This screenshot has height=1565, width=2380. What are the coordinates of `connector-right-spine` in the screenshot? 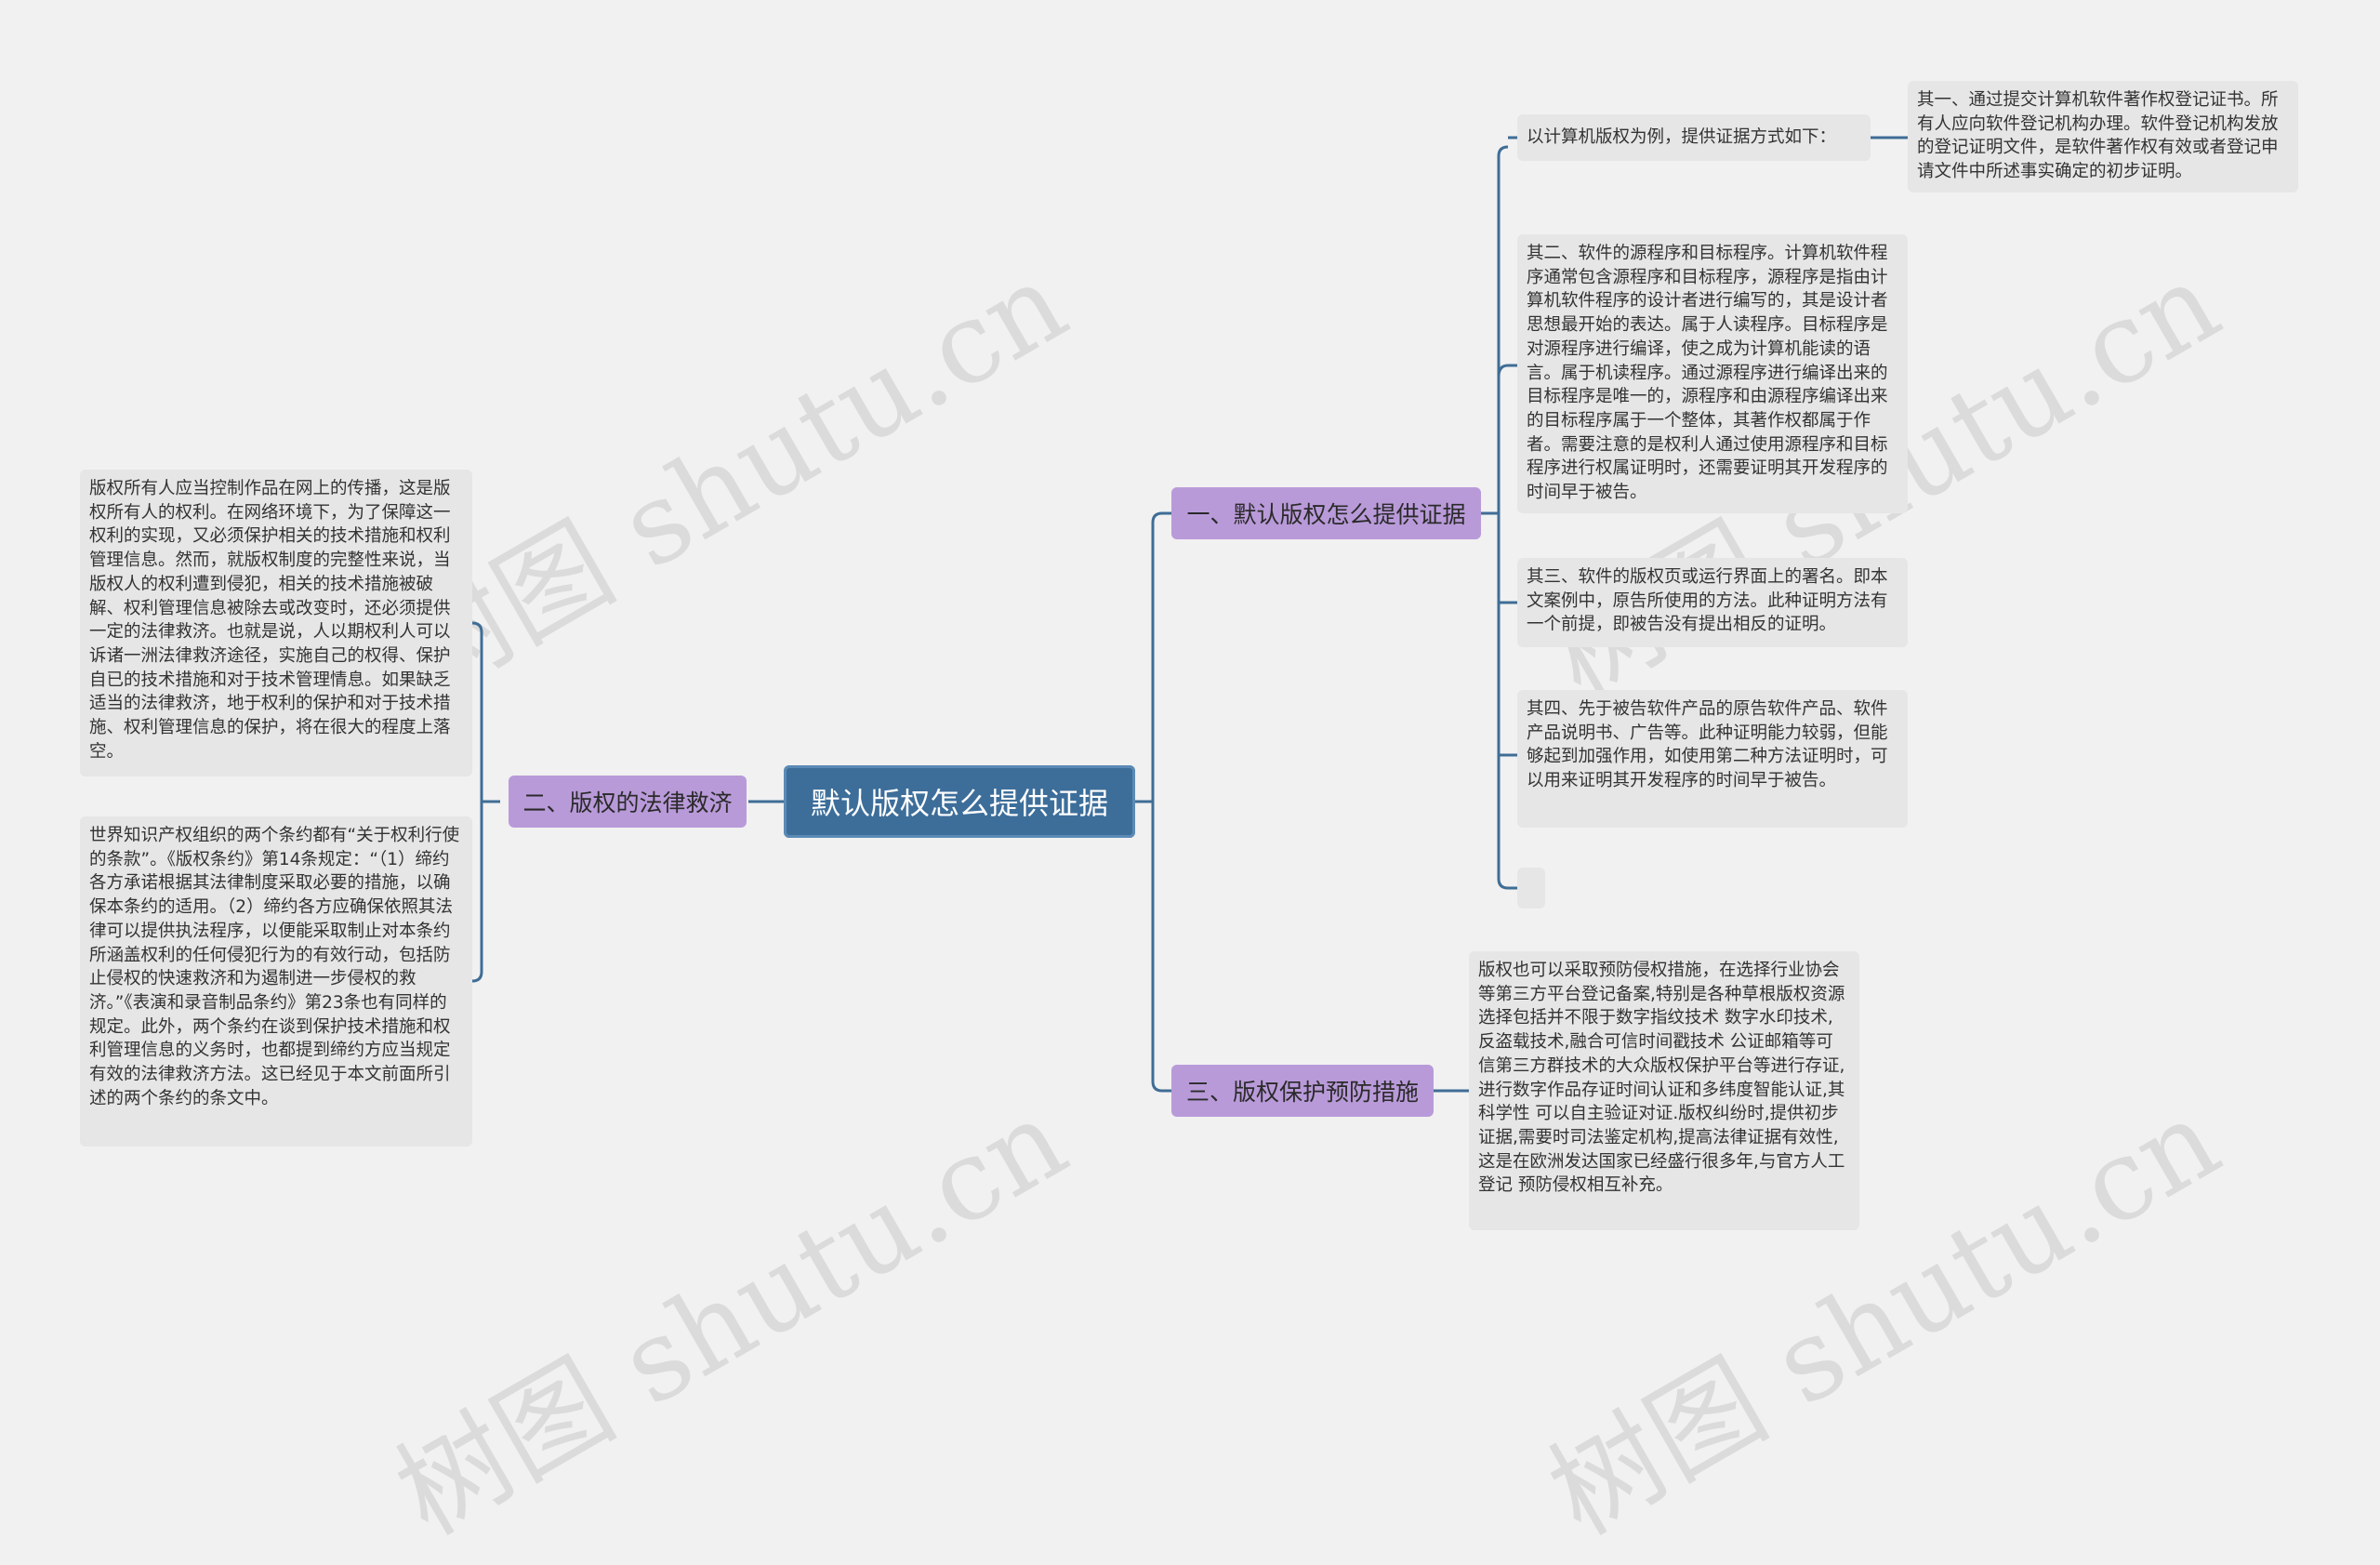 It's located at (1157, 802).